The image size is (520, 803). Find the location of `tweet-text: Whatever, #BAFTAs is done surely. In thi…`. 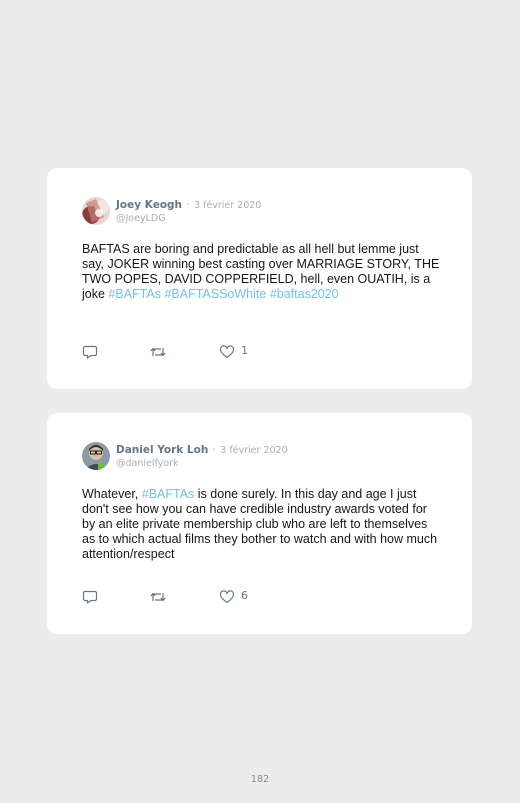

tweet-text: Whatever, #BAFTAs is done surely. In thi… is located at coordinates (262, 524).